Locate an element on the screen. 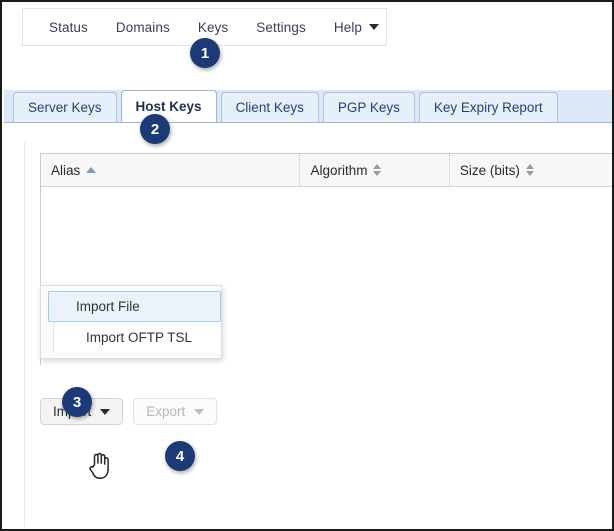 This screenshot has width=614, height=531. column-header-alias: Alias is located at coordinates (171, 170).